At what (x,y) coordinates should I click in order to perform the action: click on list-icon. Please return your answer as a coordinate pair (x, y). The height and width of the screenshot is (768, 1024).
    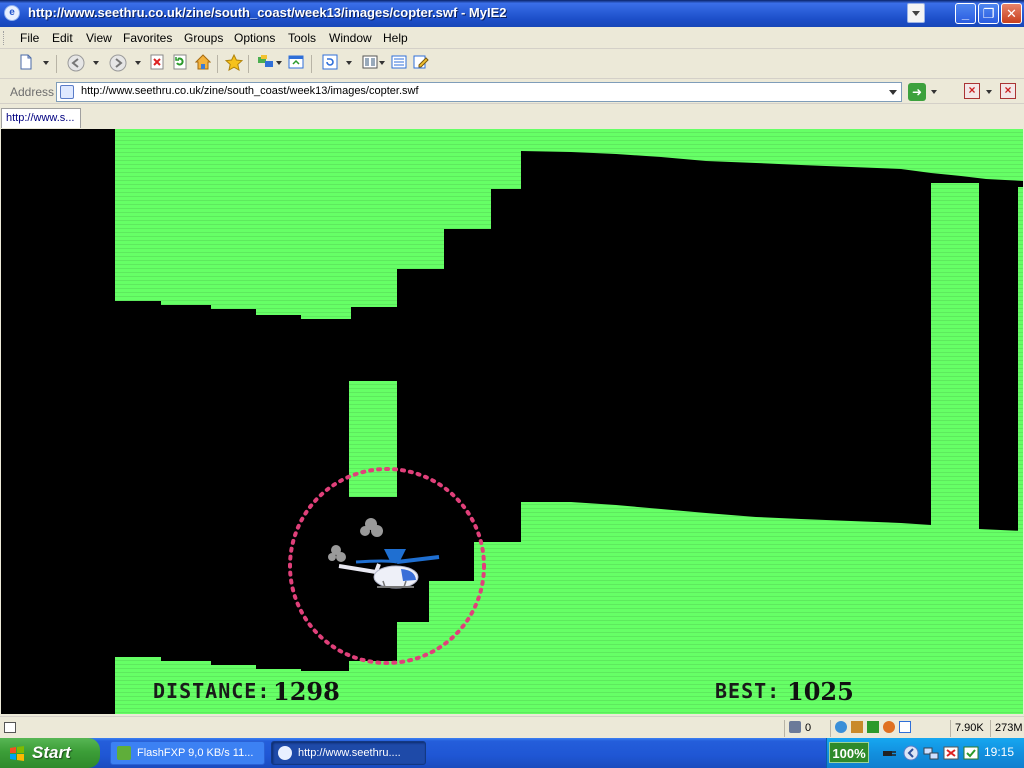
    Looking at the image, I should click on (399, 62).